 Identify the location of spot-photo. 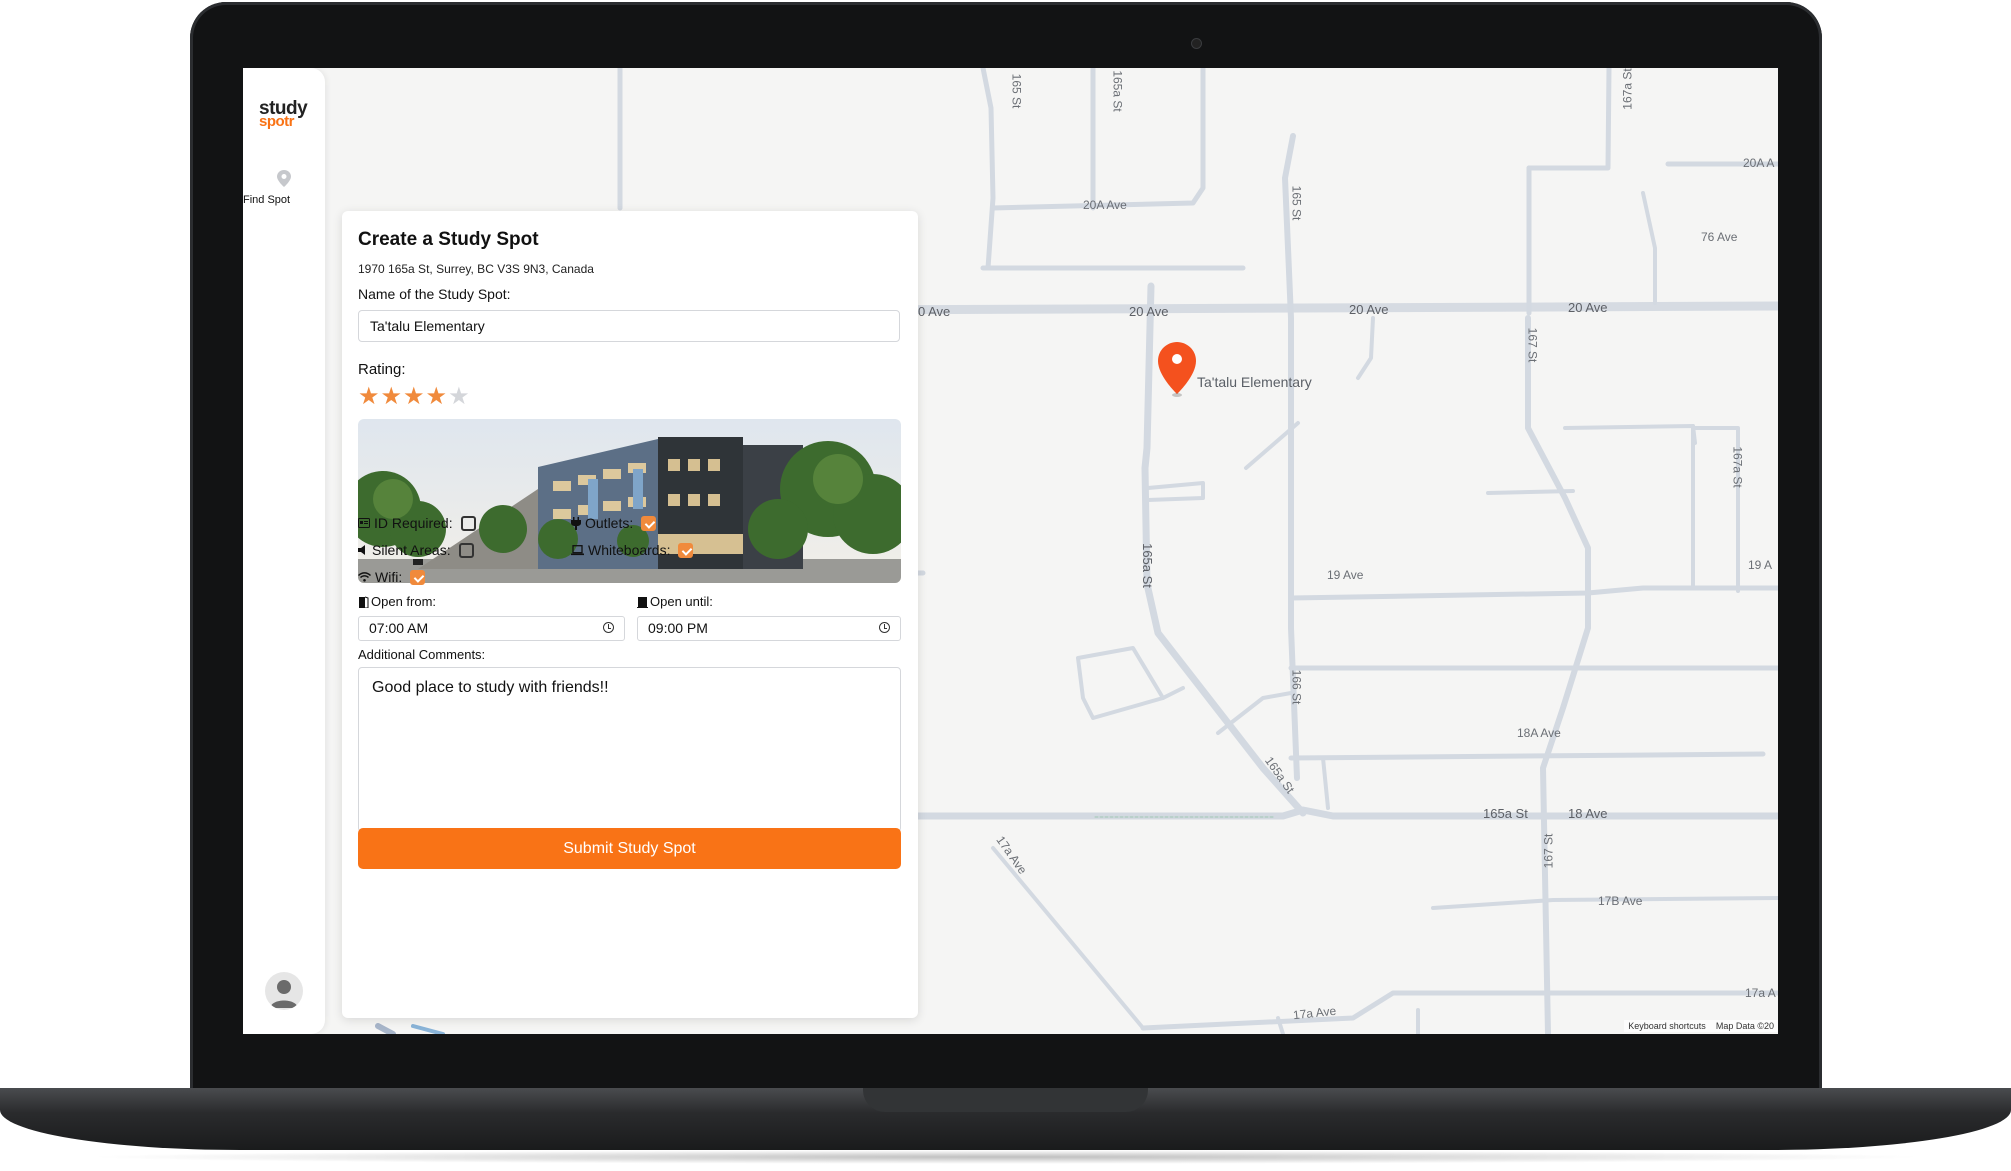
(629, 501).